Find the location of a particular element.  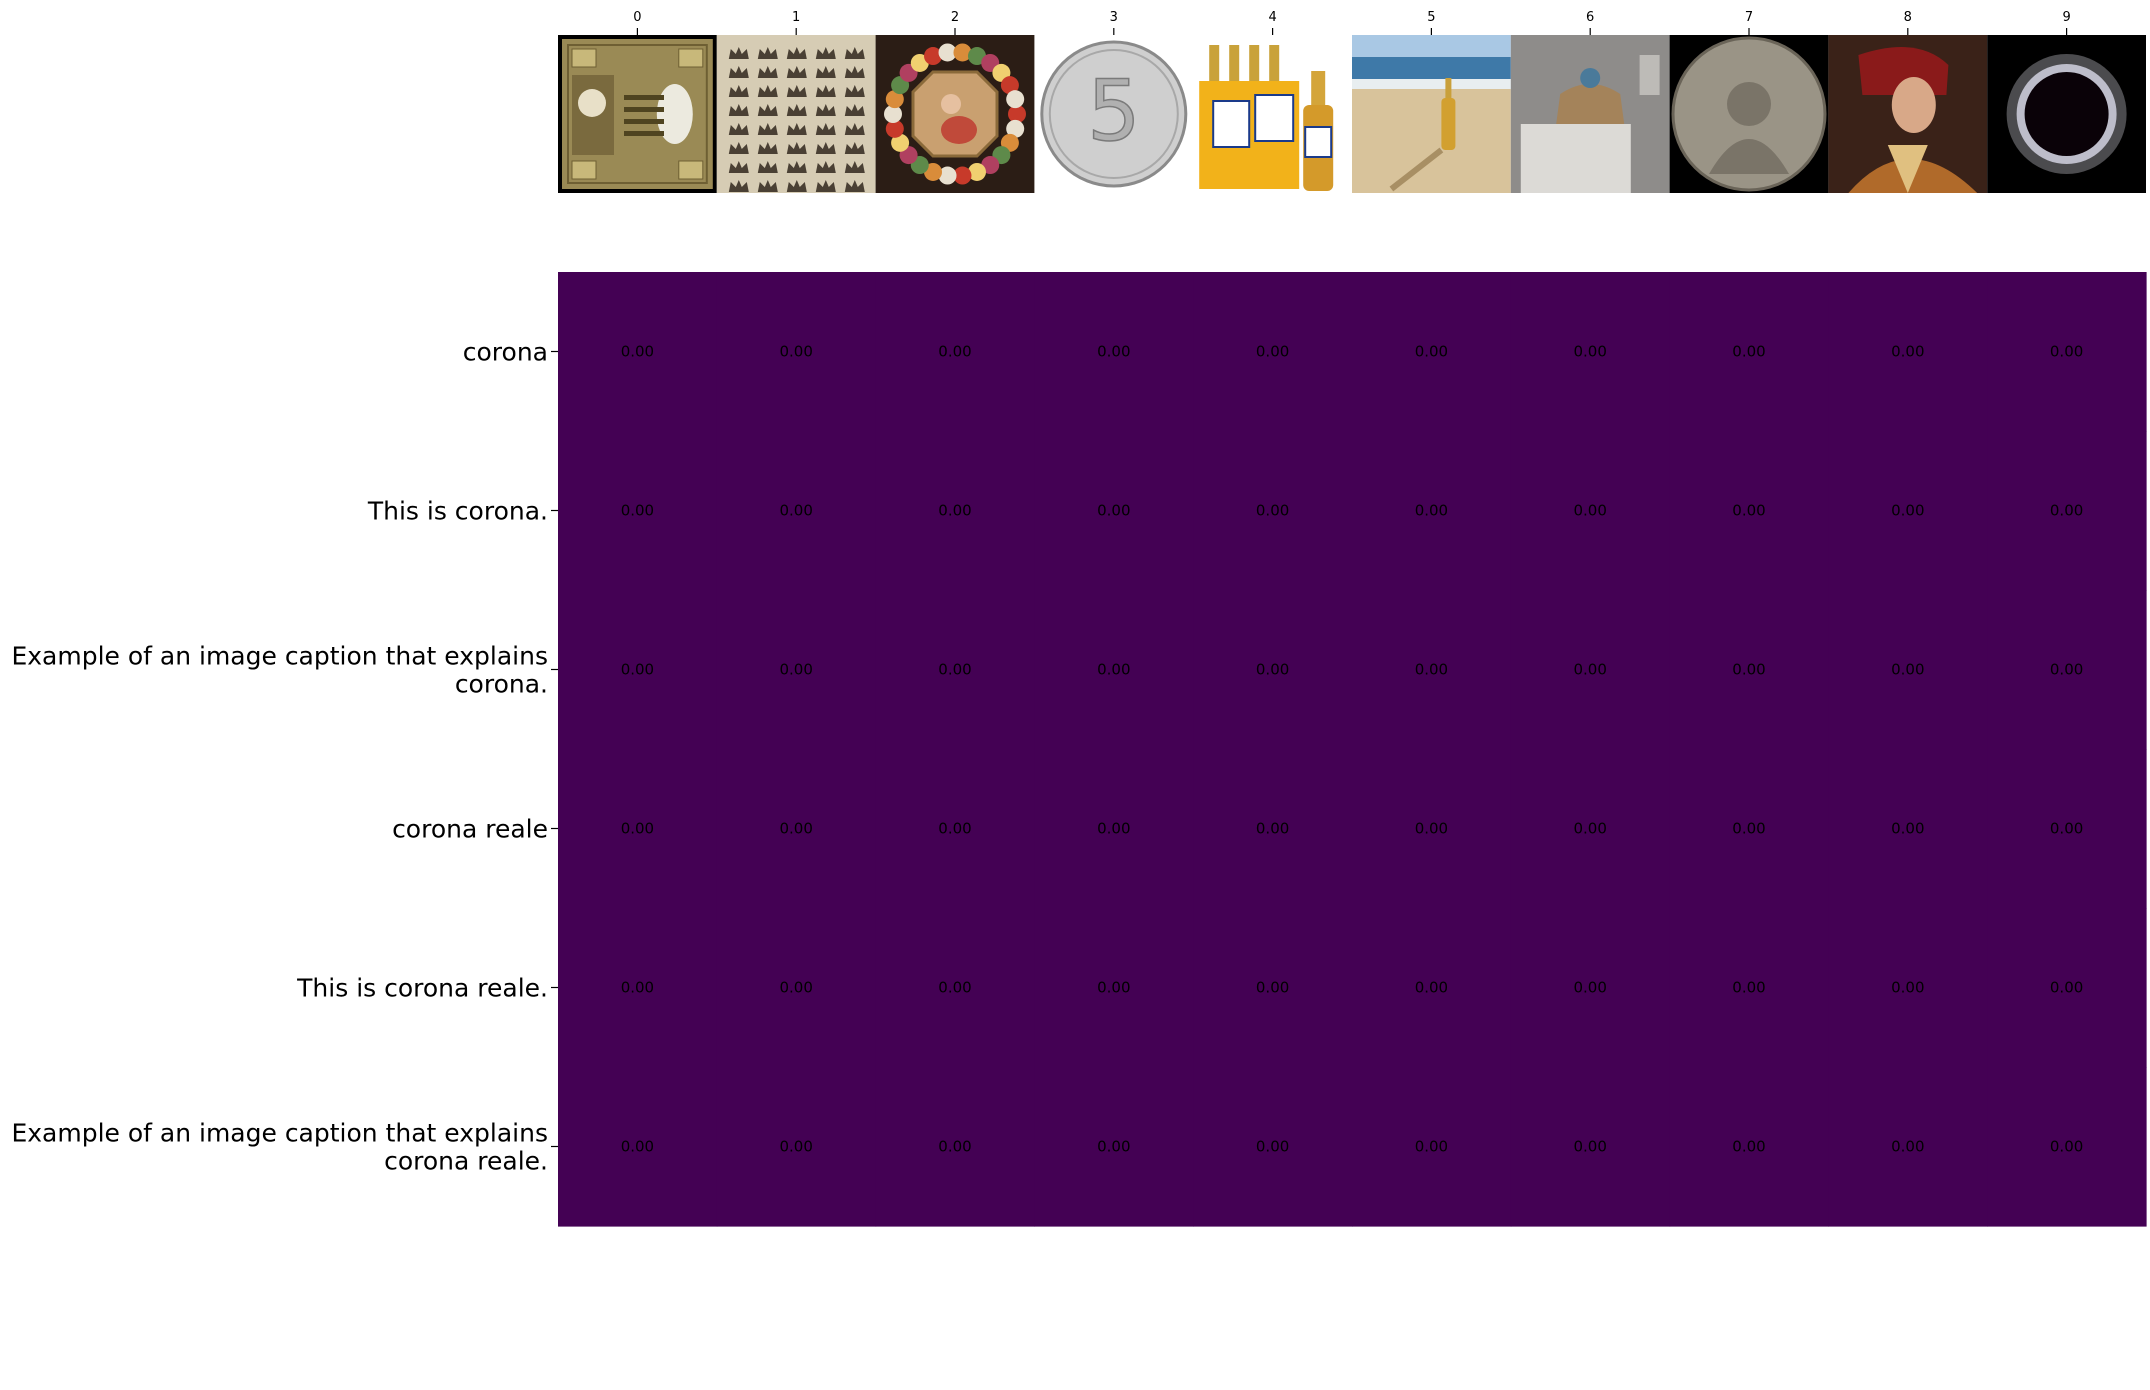

x-axis: 0 1 2 3 4 5 6 7 8 9 is located at coordinates (1352, 22).